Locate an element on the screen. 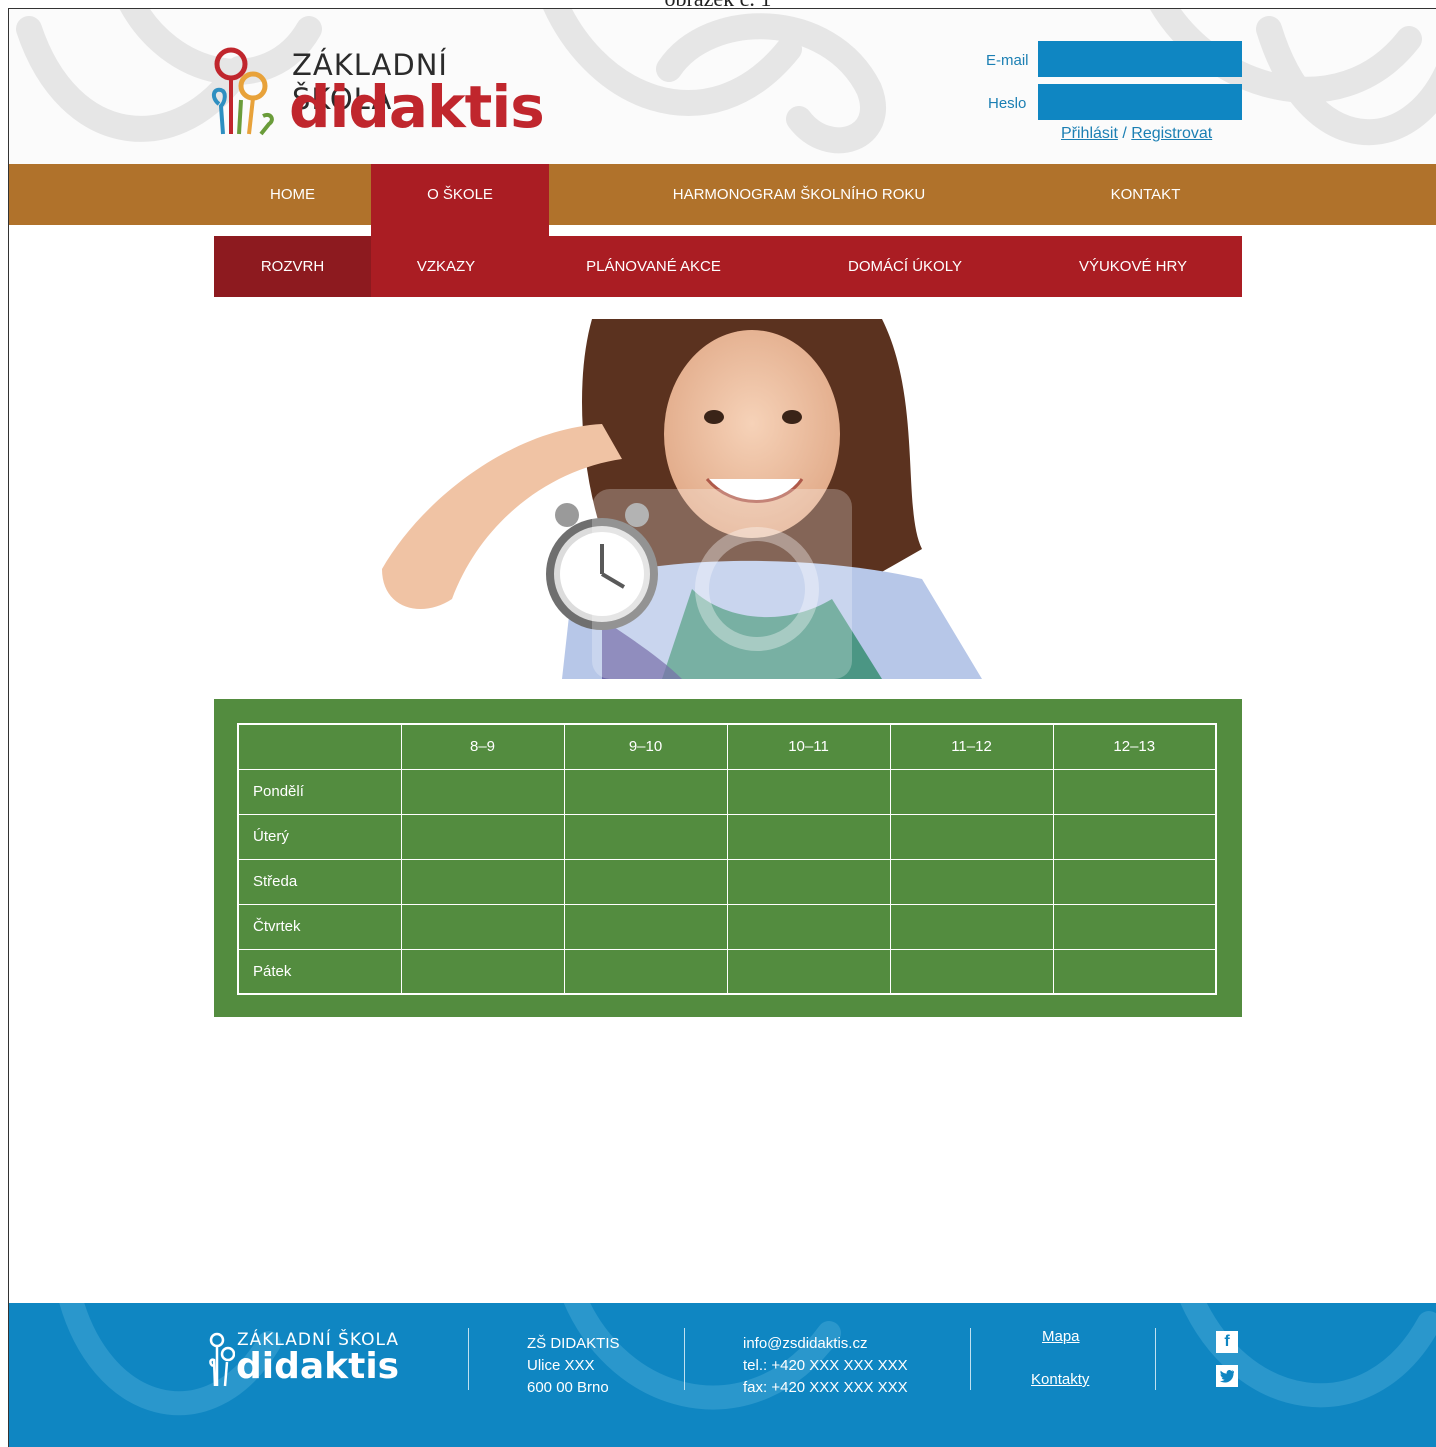  timetable-day-label: Úterý is located at coordinates (319, 836).